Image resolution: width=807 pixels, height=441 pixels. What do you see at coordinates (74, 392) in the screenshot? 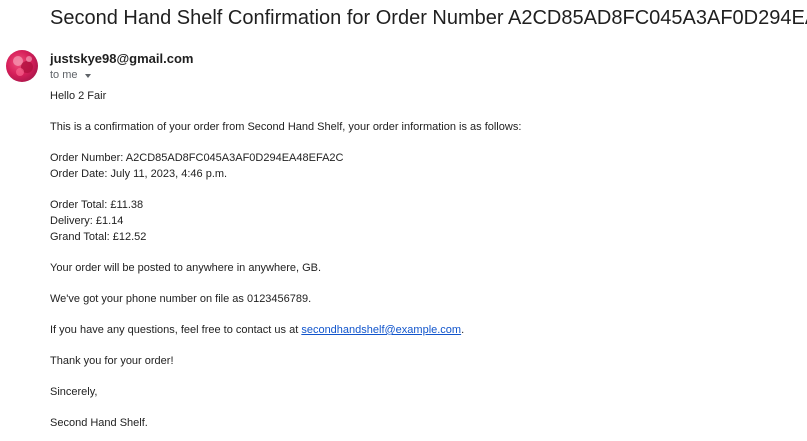
I see `sign-off: Sincerely,` at bounding box center [74, 392].